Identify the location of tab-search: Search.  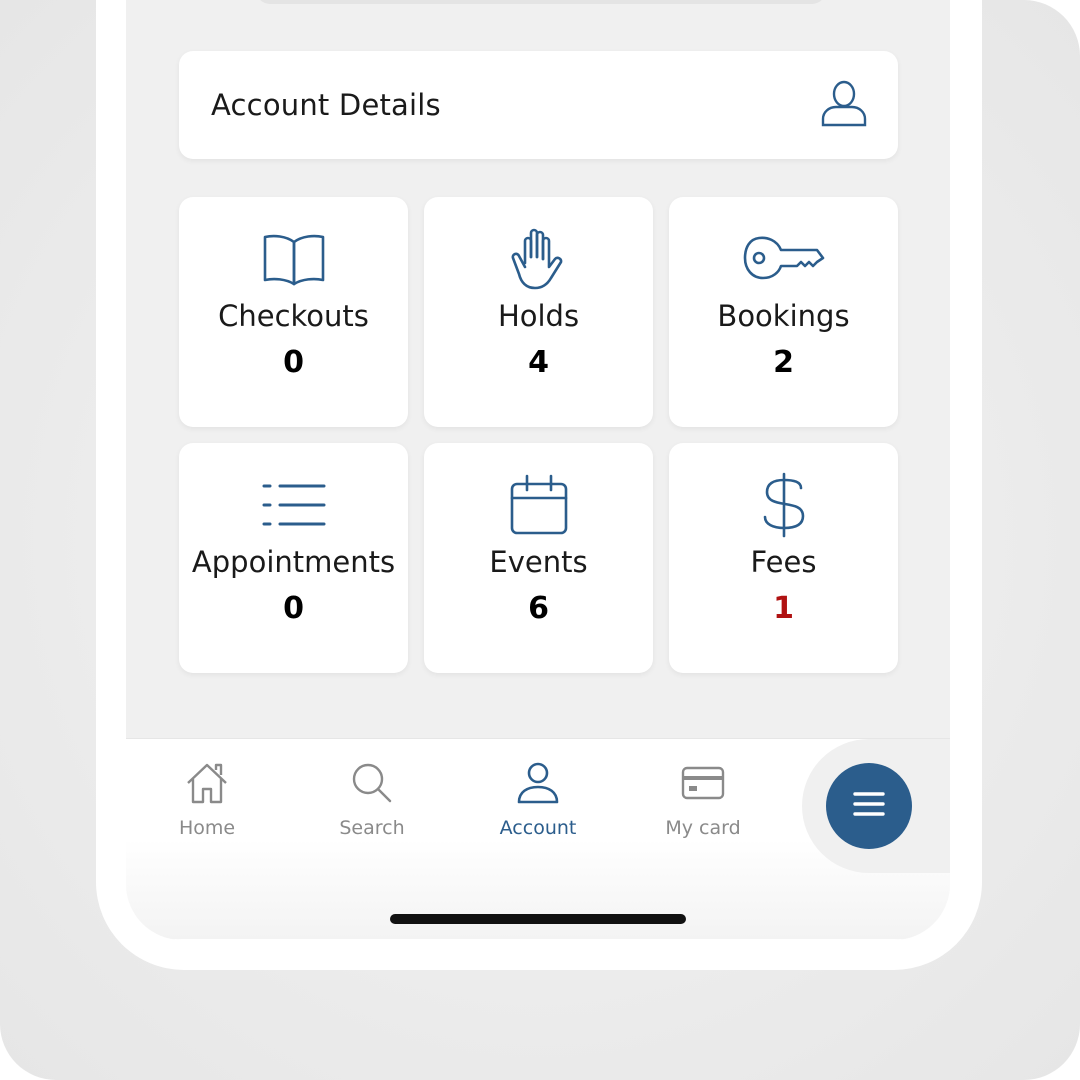
(372, 800).